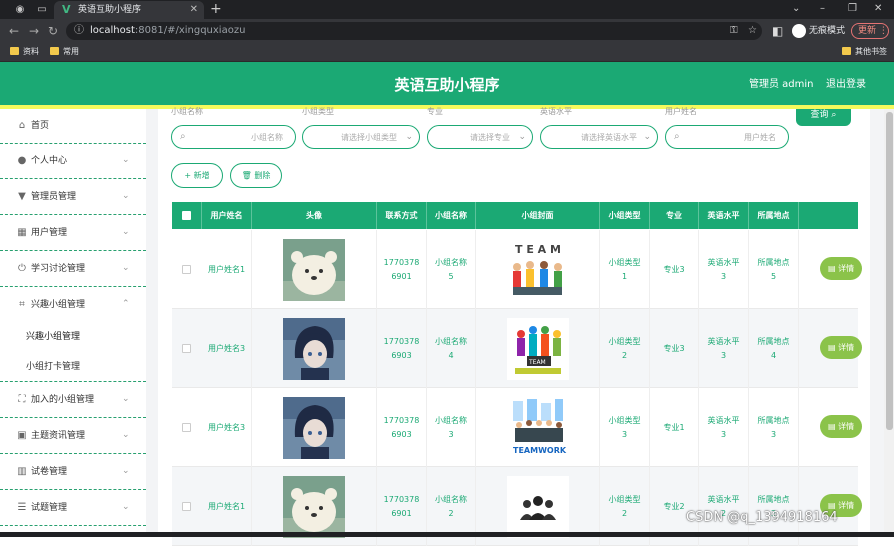 Image resolution: width=894 pixels, height=546 pixels. I want to click on other-bookmarks: 其他书签, so click(864, 52).